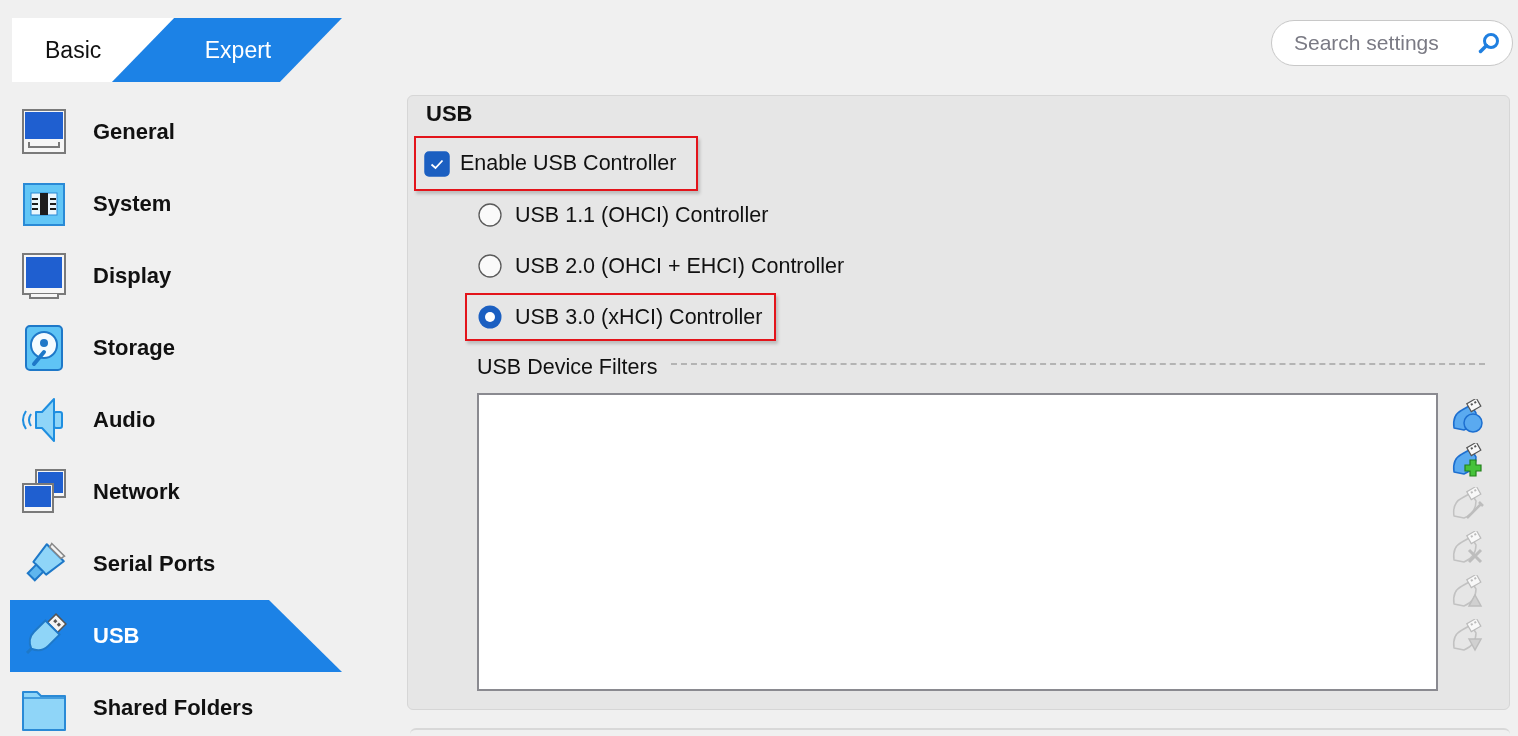 The height and width of the screenshot is (736, 1518). I want to click on checkbox-label: Enable USB Controller, so click(568, 163).